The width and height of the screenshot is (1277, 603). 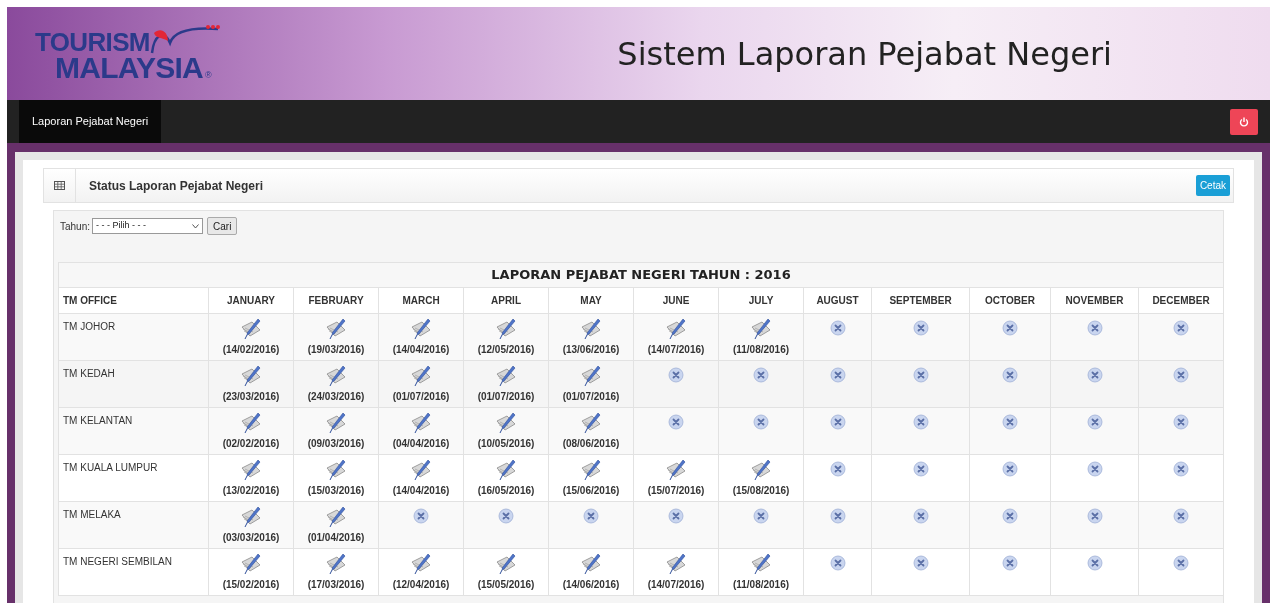 What do you see at coordinates (90, 121) in the screenshot?
I see `nav-tab: Laporan Pejabat Negeri` at bounding box center [90, 121].